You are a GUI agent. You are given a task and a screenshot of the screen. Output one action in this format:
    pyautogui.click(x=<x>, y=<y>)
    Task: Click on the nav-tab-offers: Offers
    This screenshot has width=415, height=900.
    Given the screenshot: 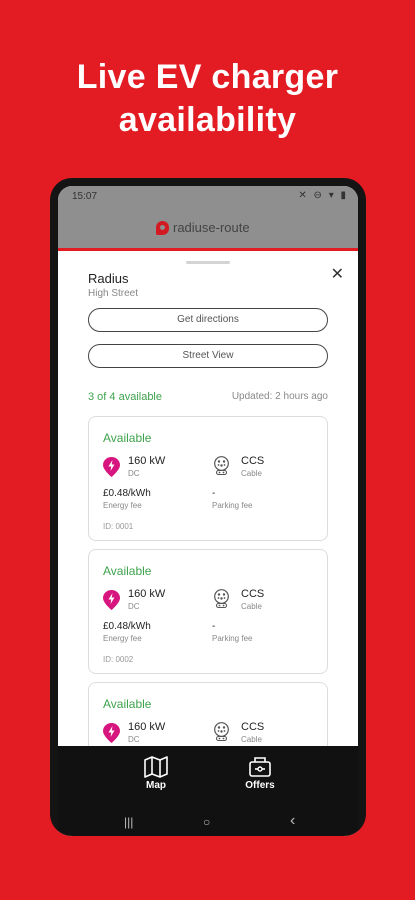 What is the action you would take?
    pyautogui.click(x=260, y=773)
    